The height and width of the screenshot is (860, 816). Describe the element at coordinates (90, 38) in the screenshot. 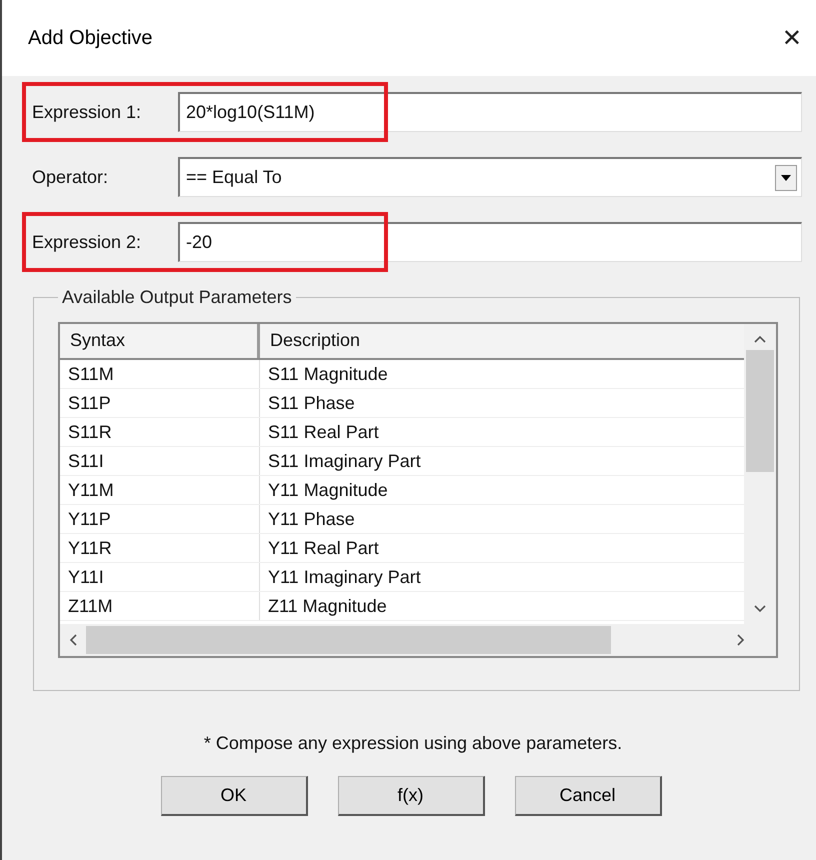

I see `window-title: Add Objective` at that location.